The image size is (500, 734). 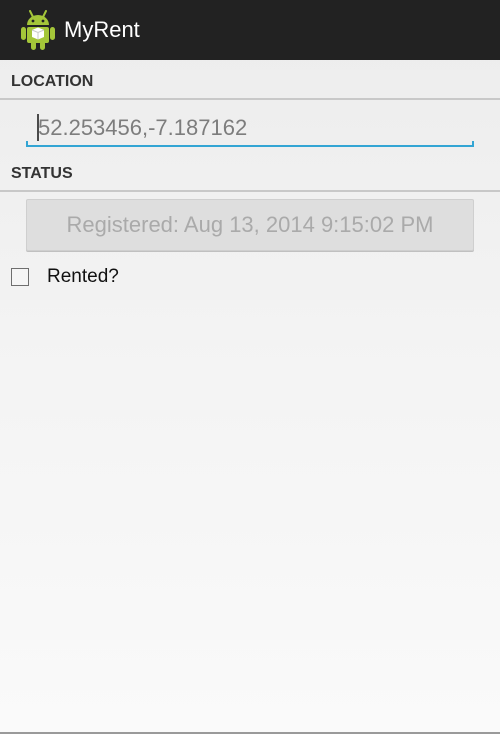 What do you see at coordinates (250, 191) in the screenshot?
I see `status-divider` at bounding box center [250, 191].